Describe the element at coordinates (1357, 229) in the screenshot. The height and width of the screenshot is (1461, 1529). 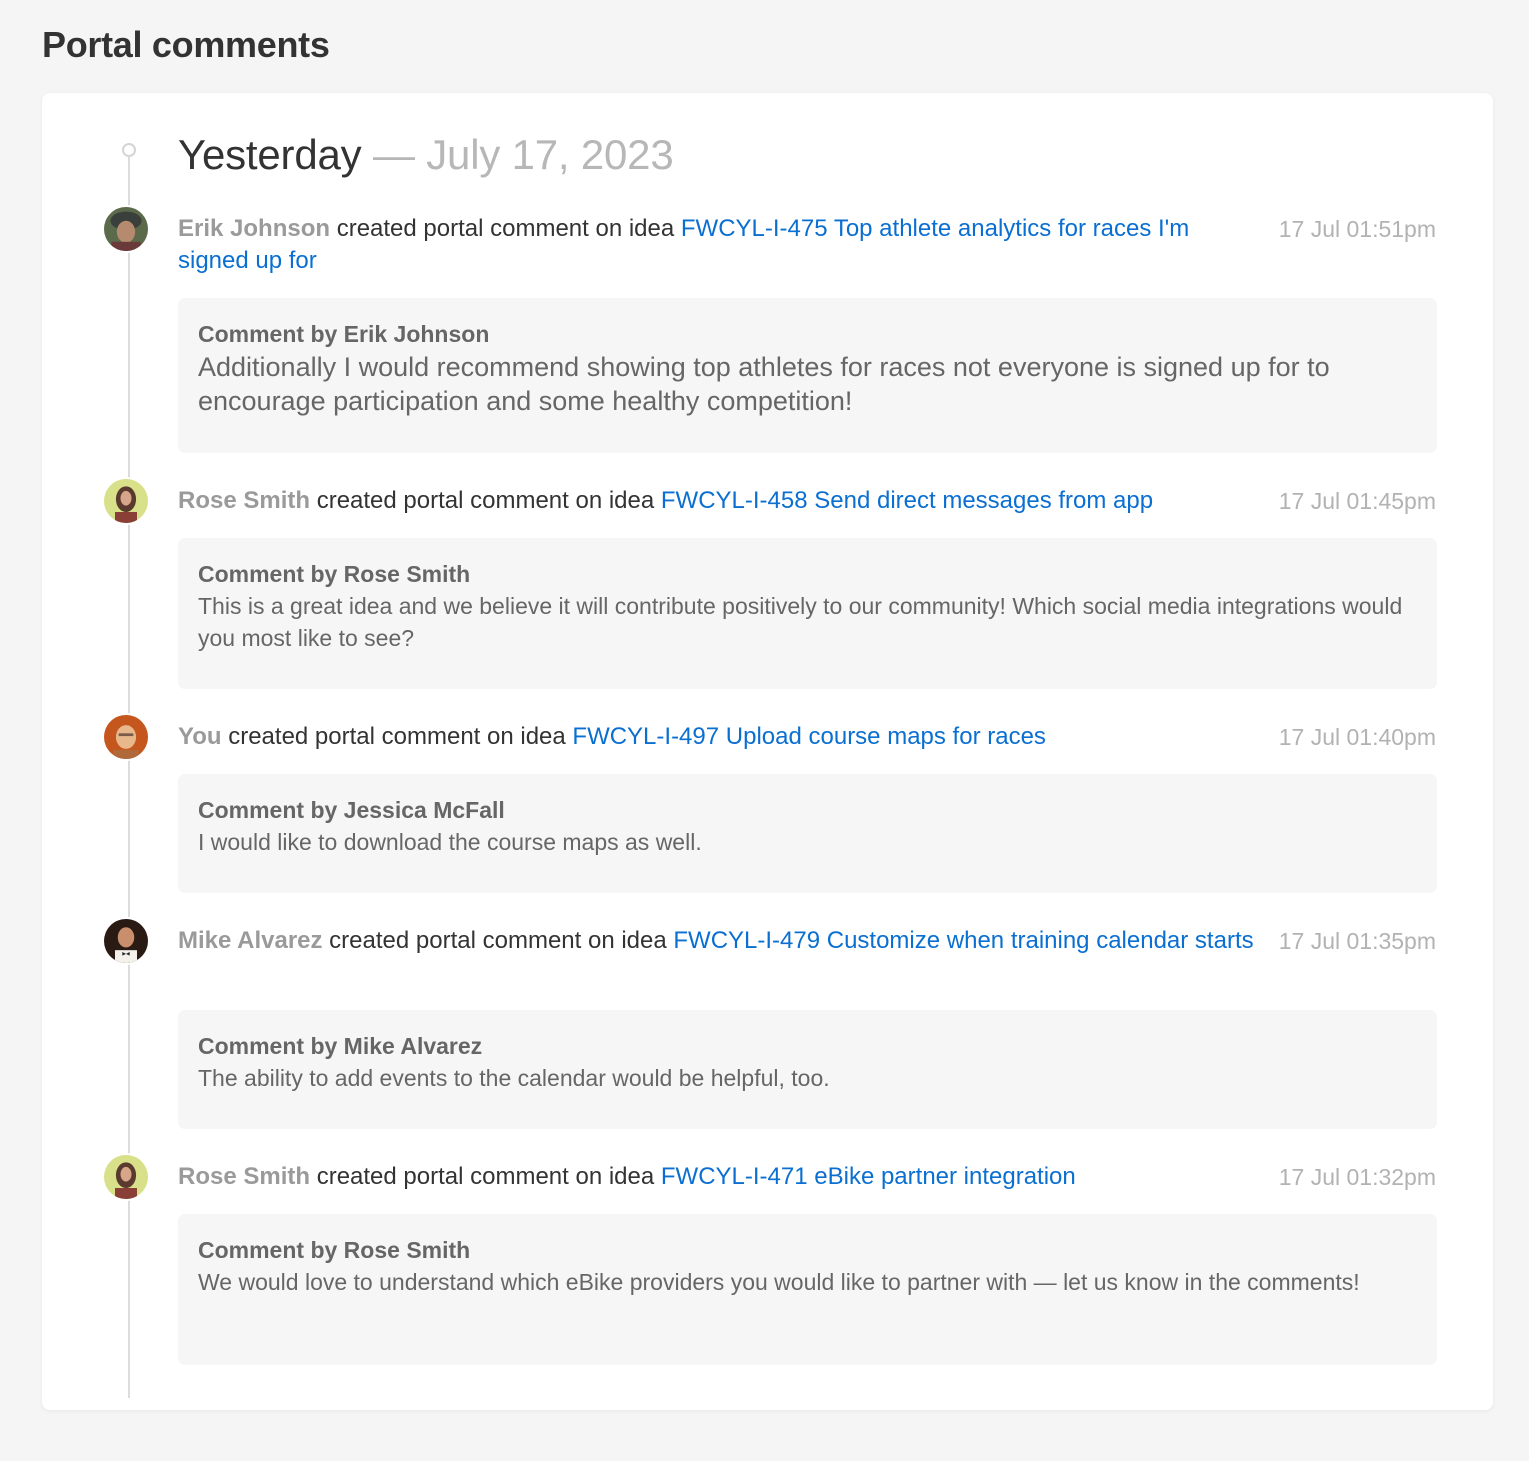
I see `timestamp: 17 Jul 01:51pm` at that location.